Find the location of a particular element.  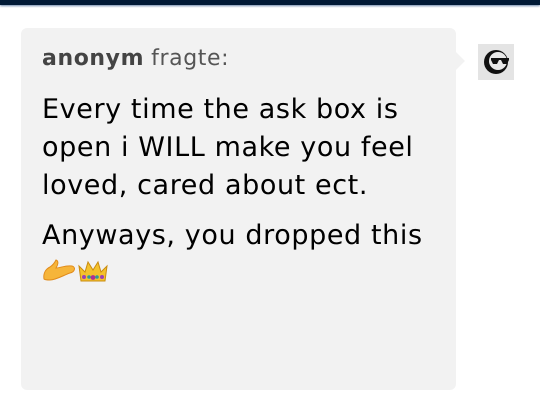

avatar-icon is located at coordinates (496, 62).